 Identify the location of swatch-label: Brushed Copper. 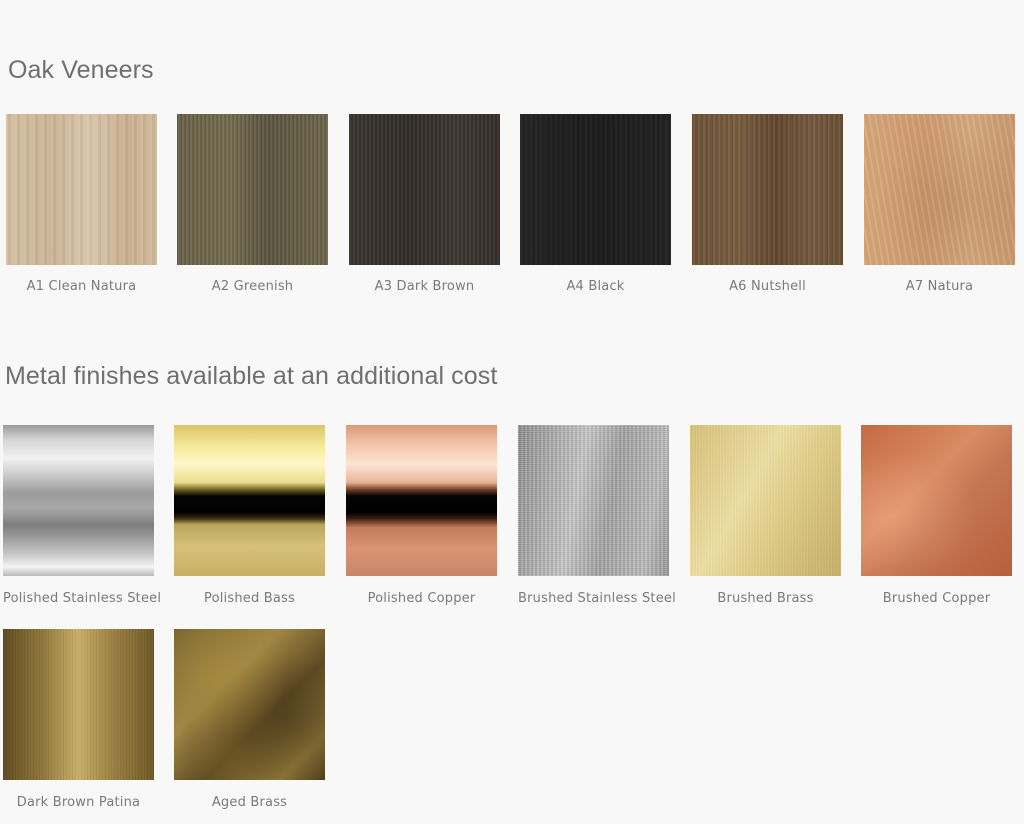
(936, 598).